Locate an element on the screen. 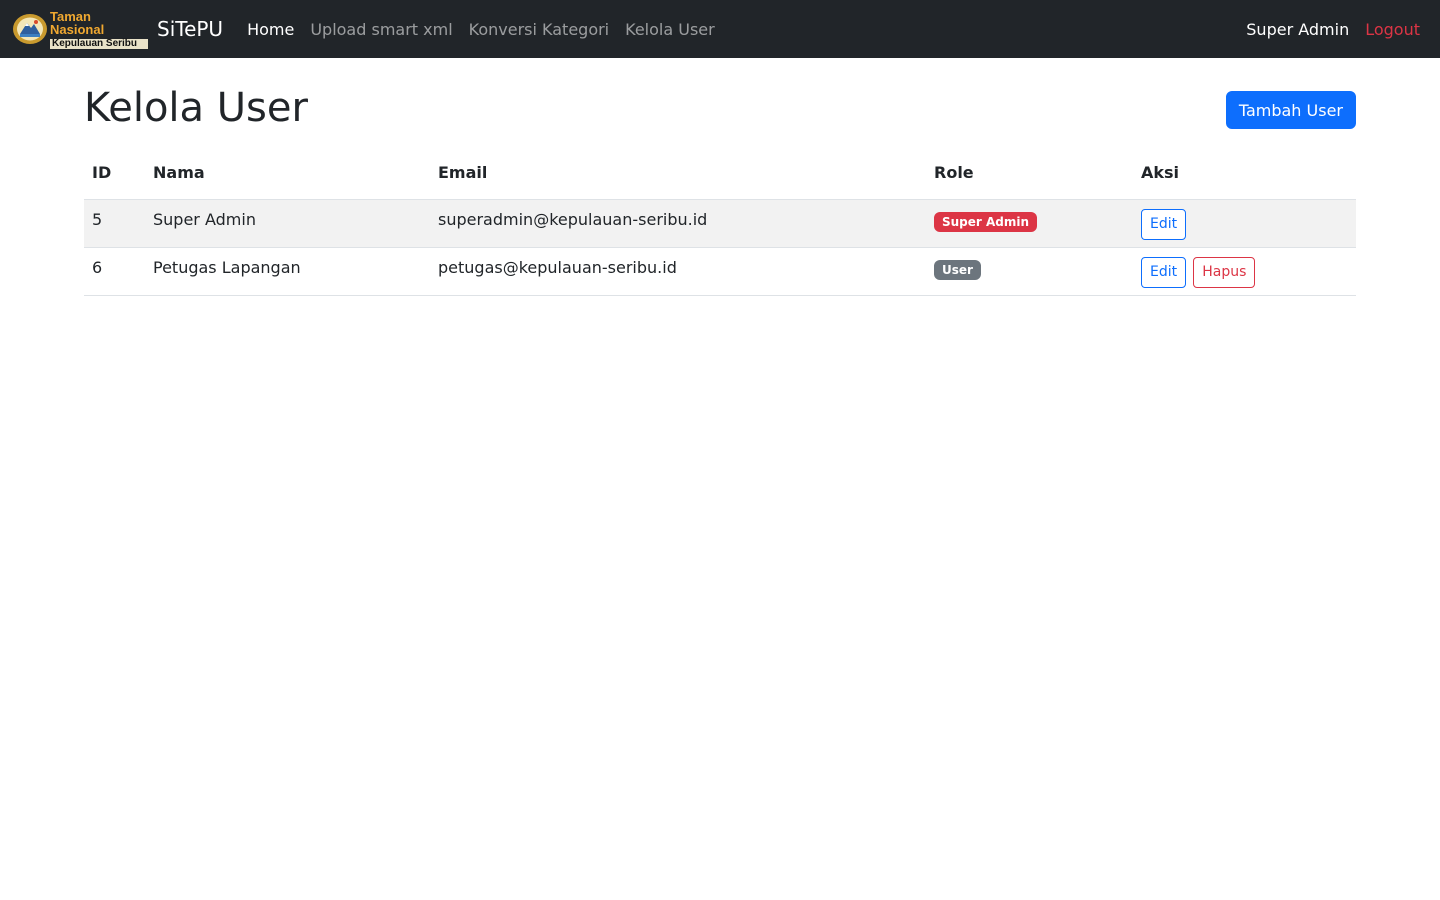  add-user-button: Tambah User is located at coordinates (1290, 110).